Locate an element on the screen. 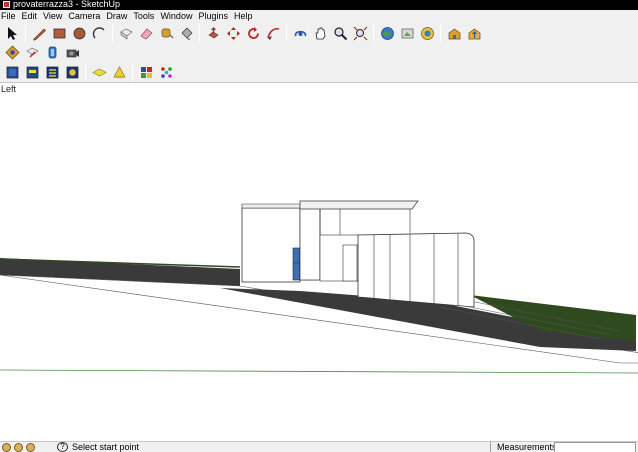  shadow-cone-icon is located at coordinates (119, 71).